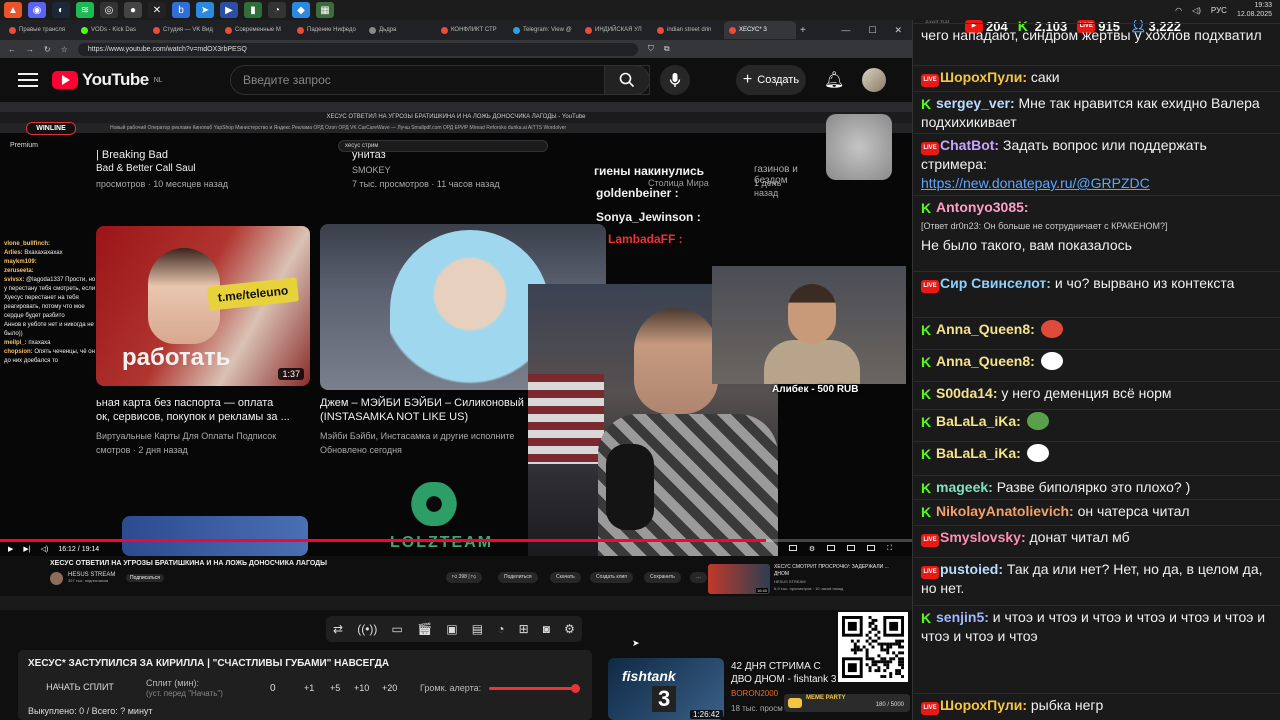  I want to click on account-avatar, so click(874, 80).